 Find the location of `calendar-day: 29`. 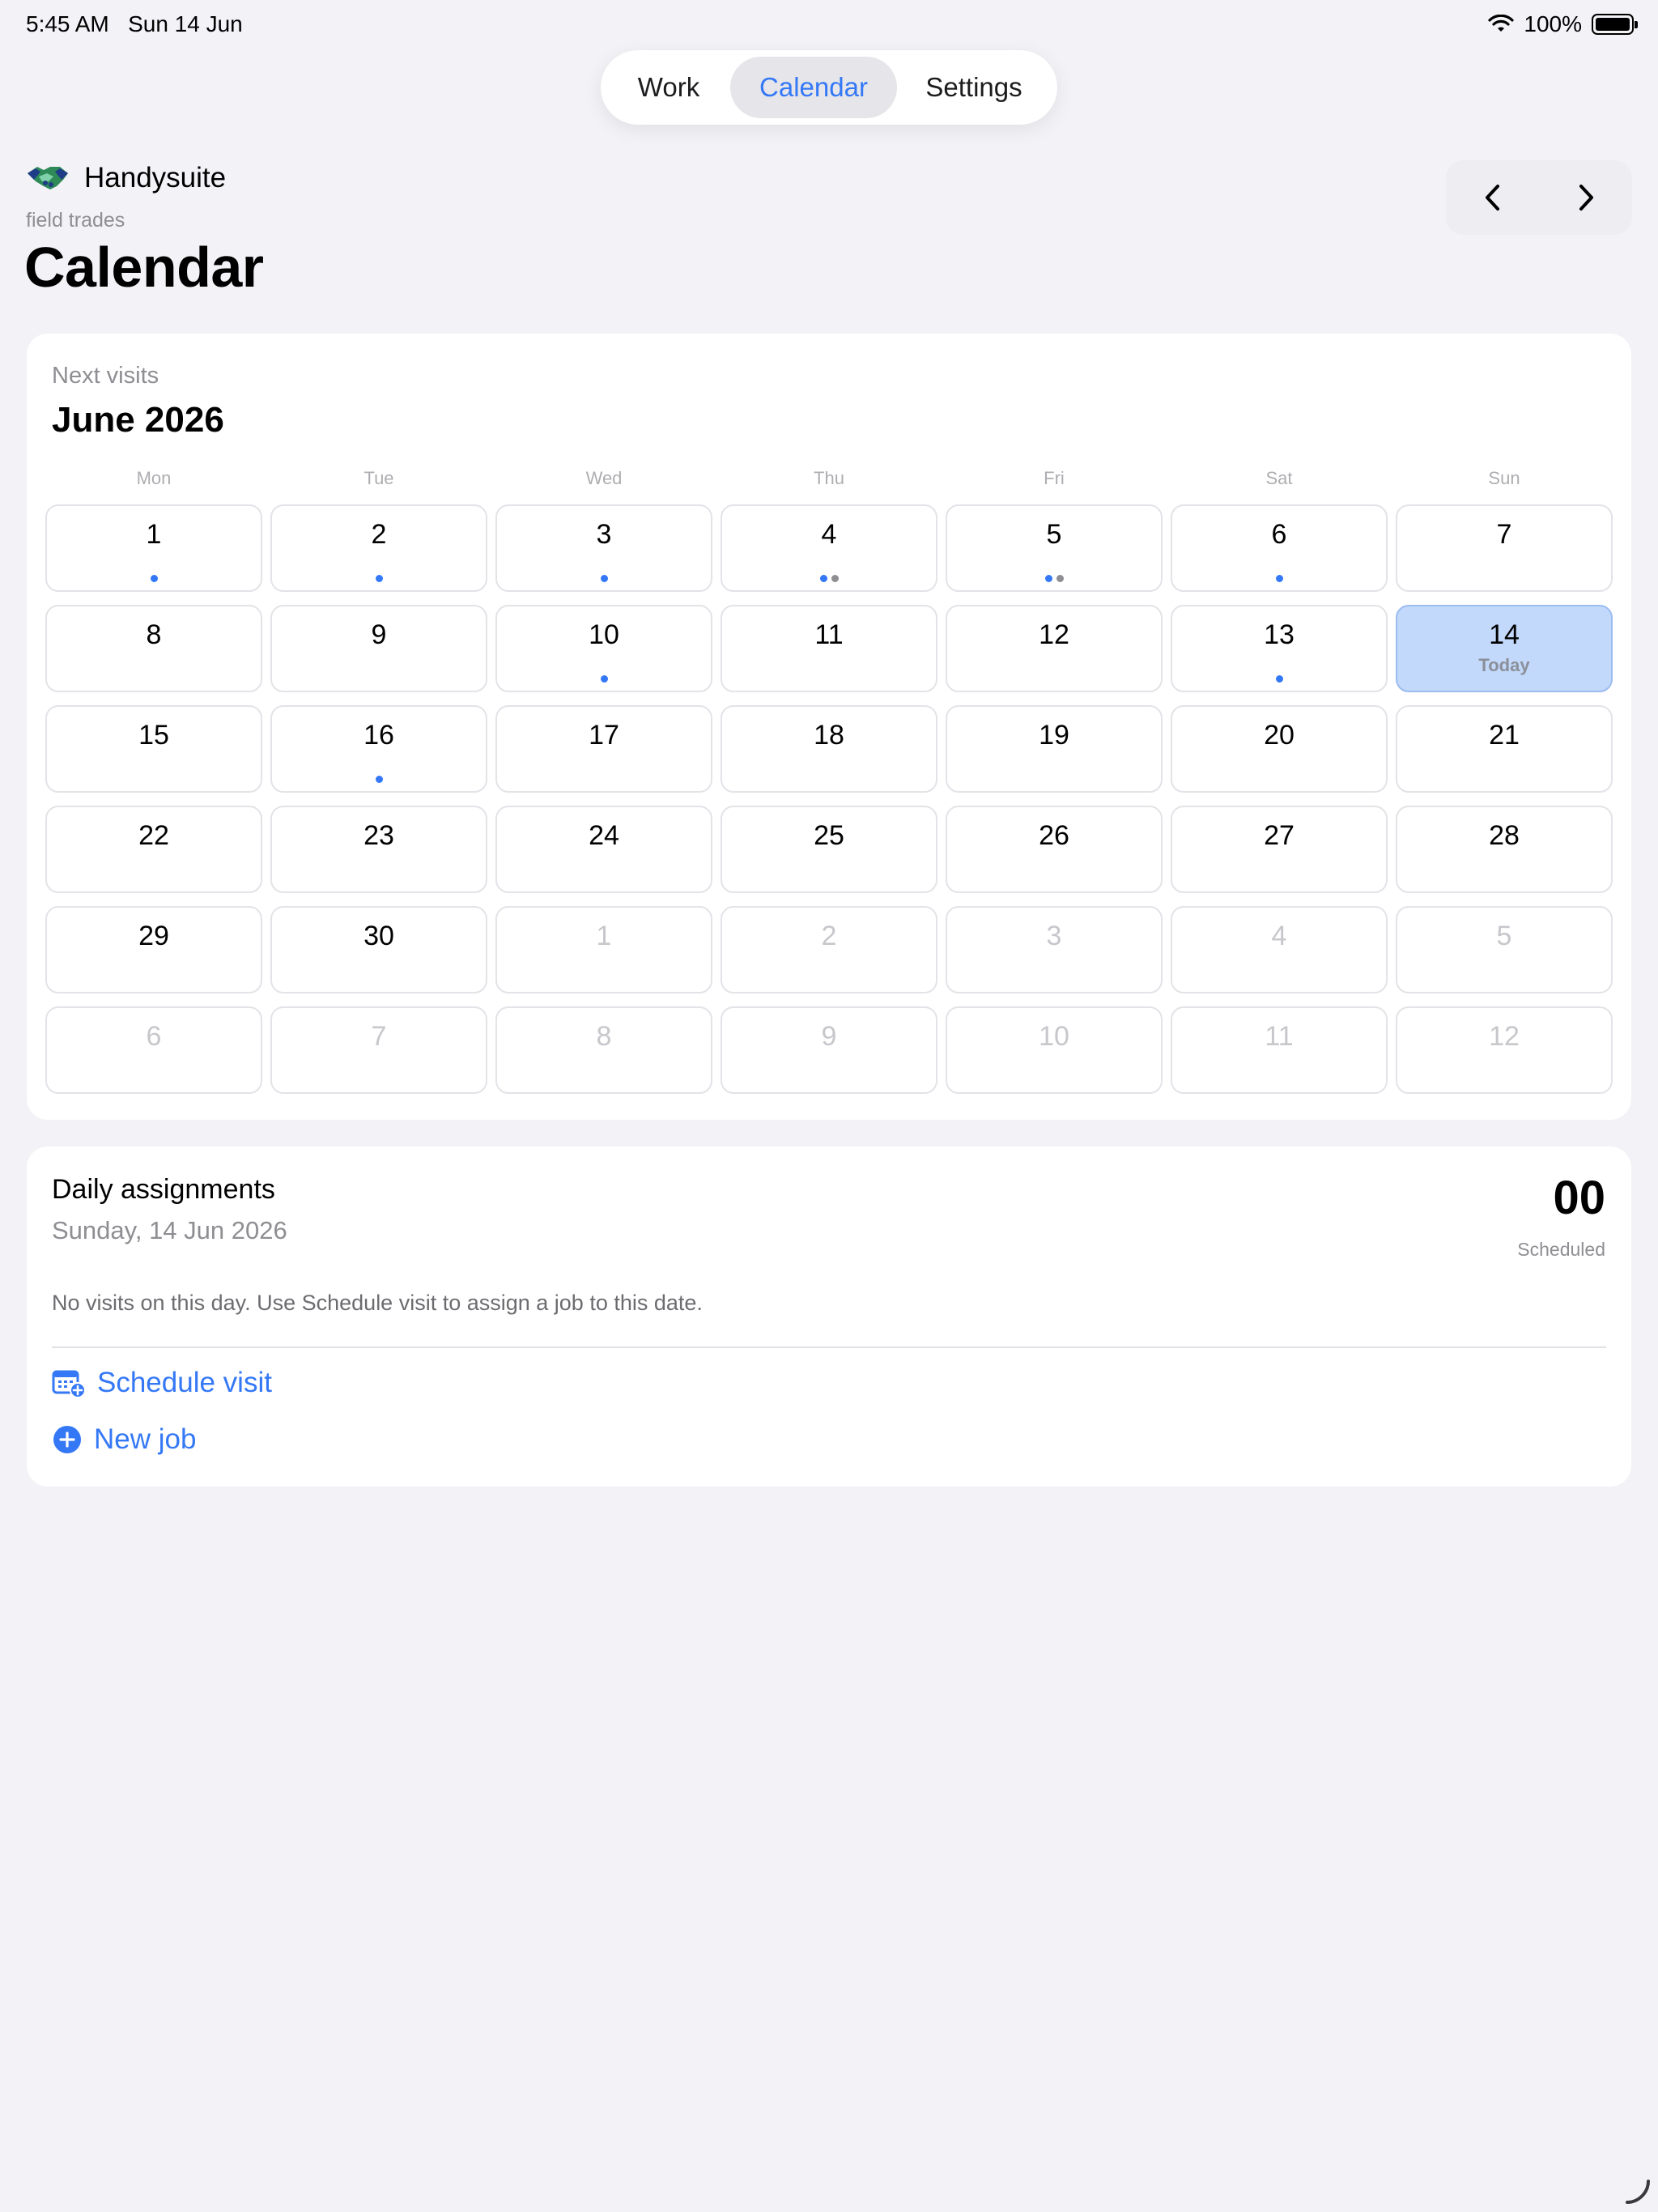

calendar-day: 29 is located at coordinates (153, 950).